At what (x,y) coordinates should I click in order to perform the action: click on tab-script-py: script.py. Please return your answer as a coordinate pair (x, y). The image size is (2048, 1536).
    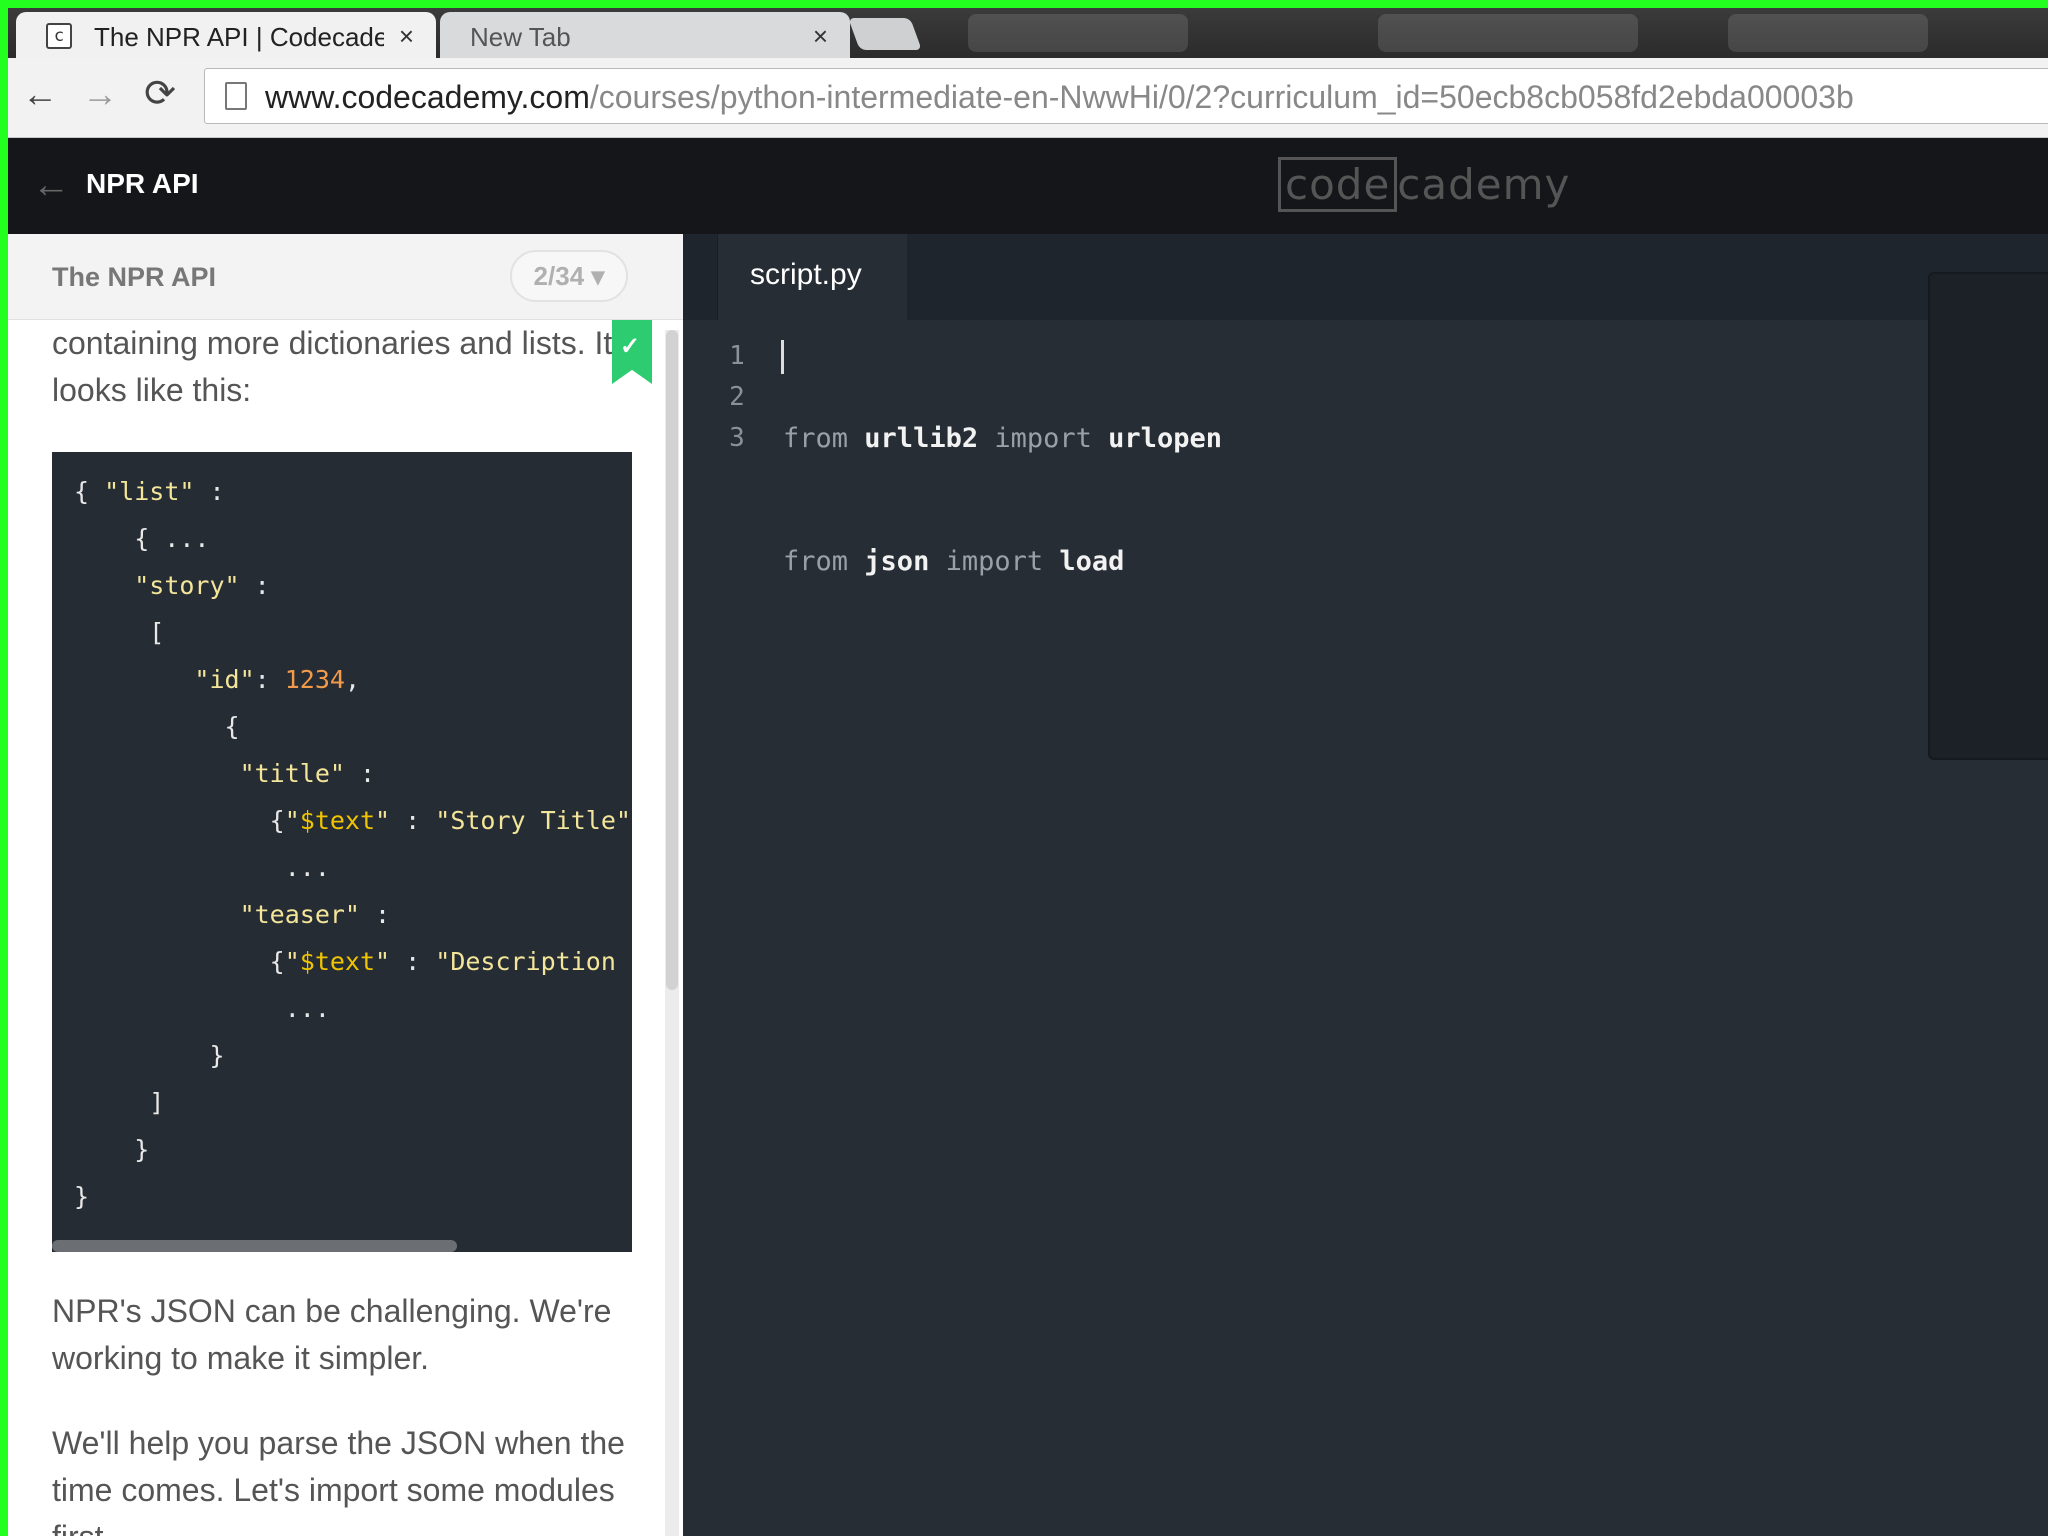
    Looking at the image, I should click on (812, 277).